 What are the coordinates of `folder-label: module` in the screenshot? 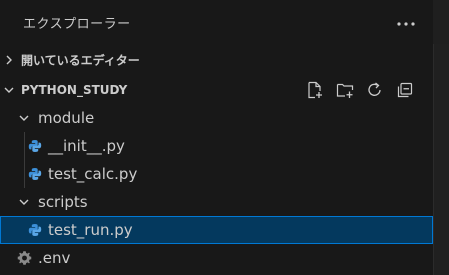 It's located at (66, 118).